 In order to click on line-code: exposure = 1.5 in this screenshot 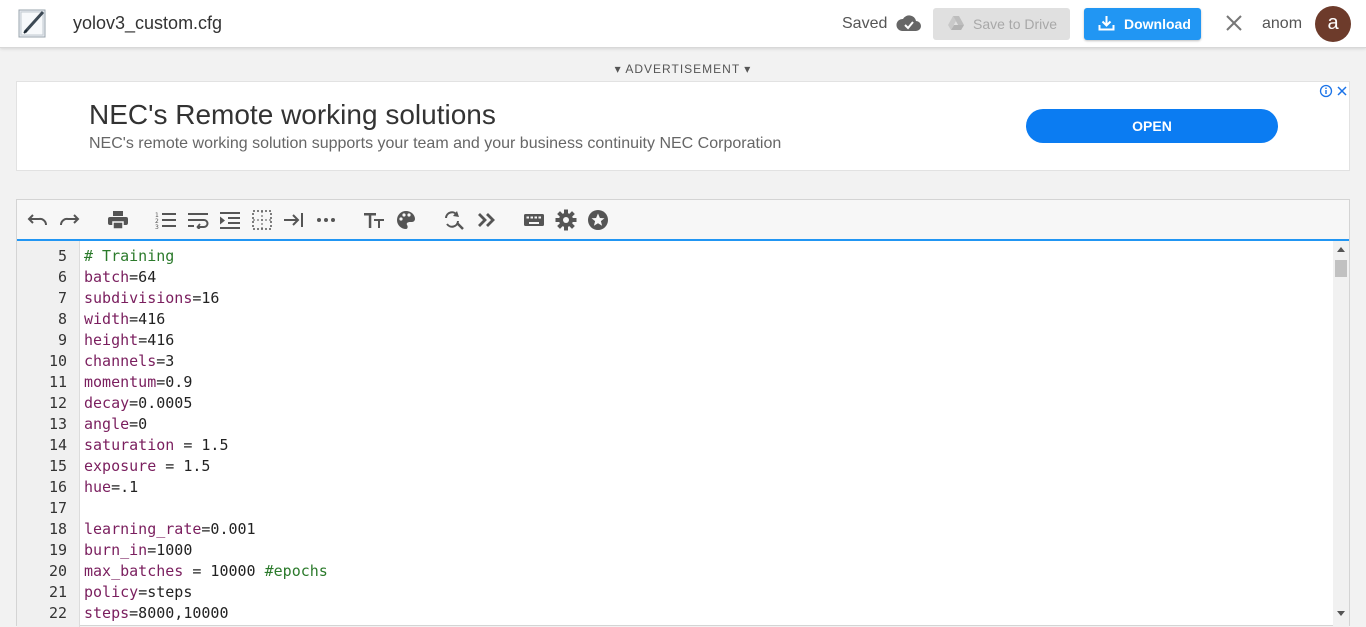, I will do `click(147, 466)`.